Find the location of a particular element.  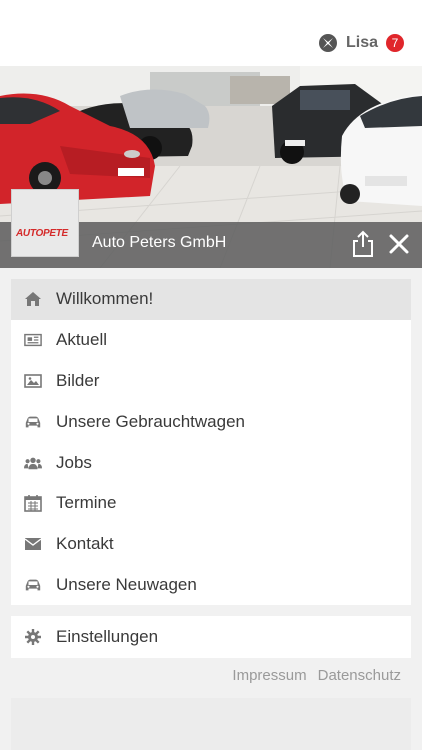

logo-text: AUTOPETE is located at coordinates (42, 233).